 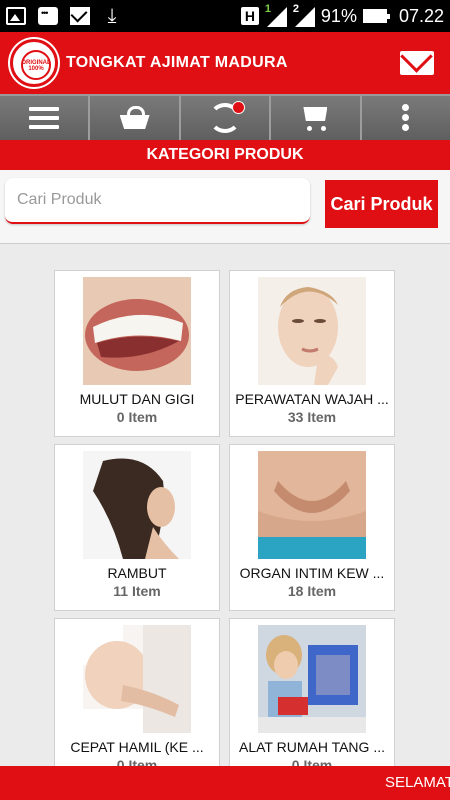 I want to click on category-name: MULUT DAN GIGI, so click(x=137, y=399).